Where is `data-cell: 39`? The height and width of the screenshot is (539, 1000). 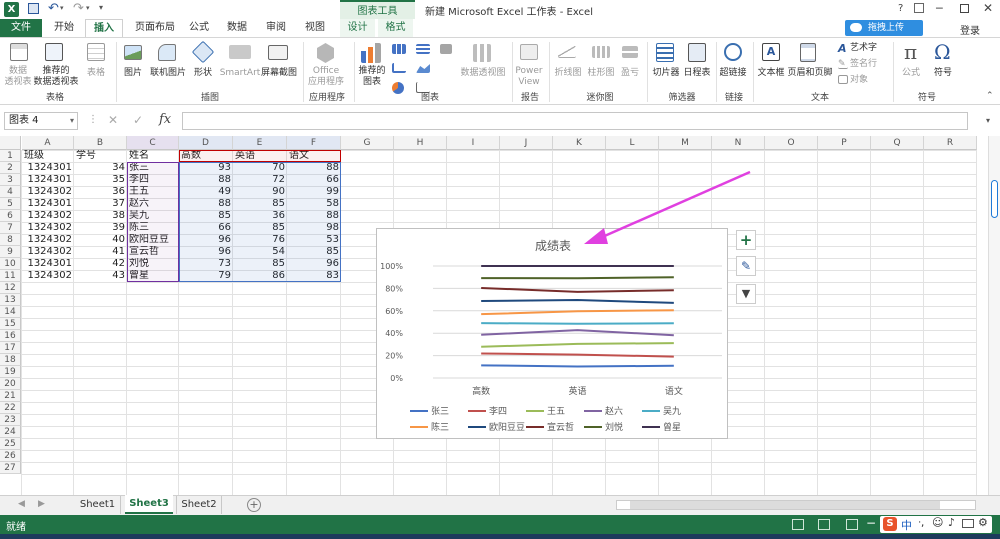
data-cell: 39 is located at coordinates (100, 228).